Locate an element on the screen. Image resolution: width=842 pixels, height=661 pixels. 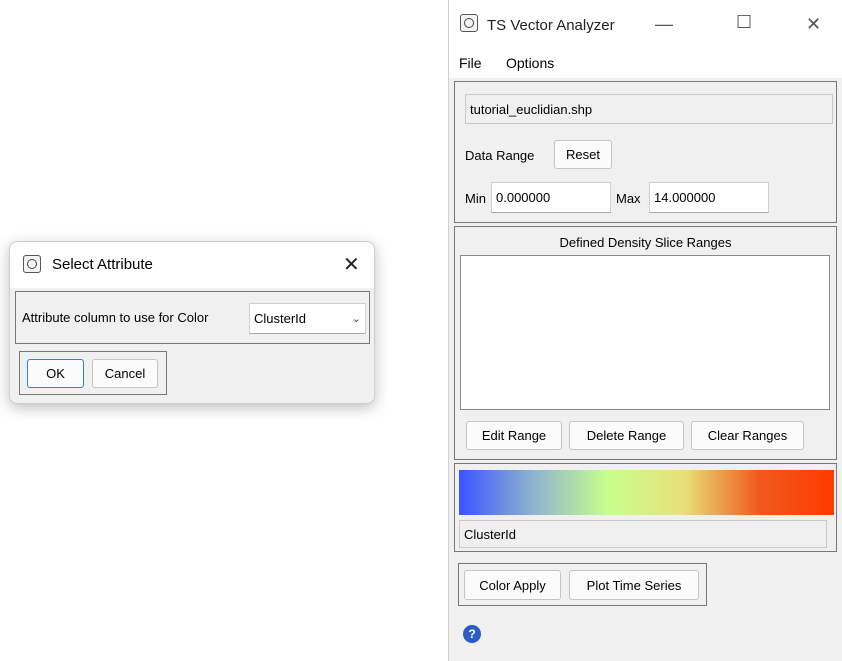
reset-button: Reset is located at coordinates (583, 154).